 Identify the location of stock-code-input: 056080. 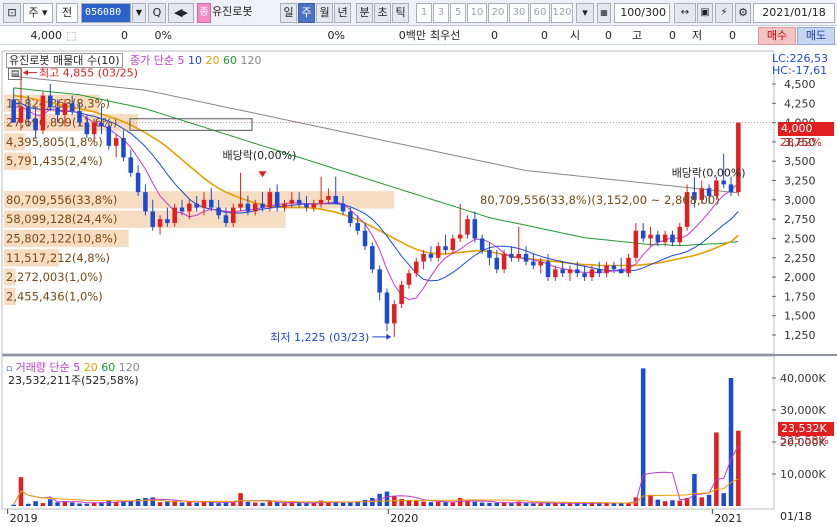
(106, 13).